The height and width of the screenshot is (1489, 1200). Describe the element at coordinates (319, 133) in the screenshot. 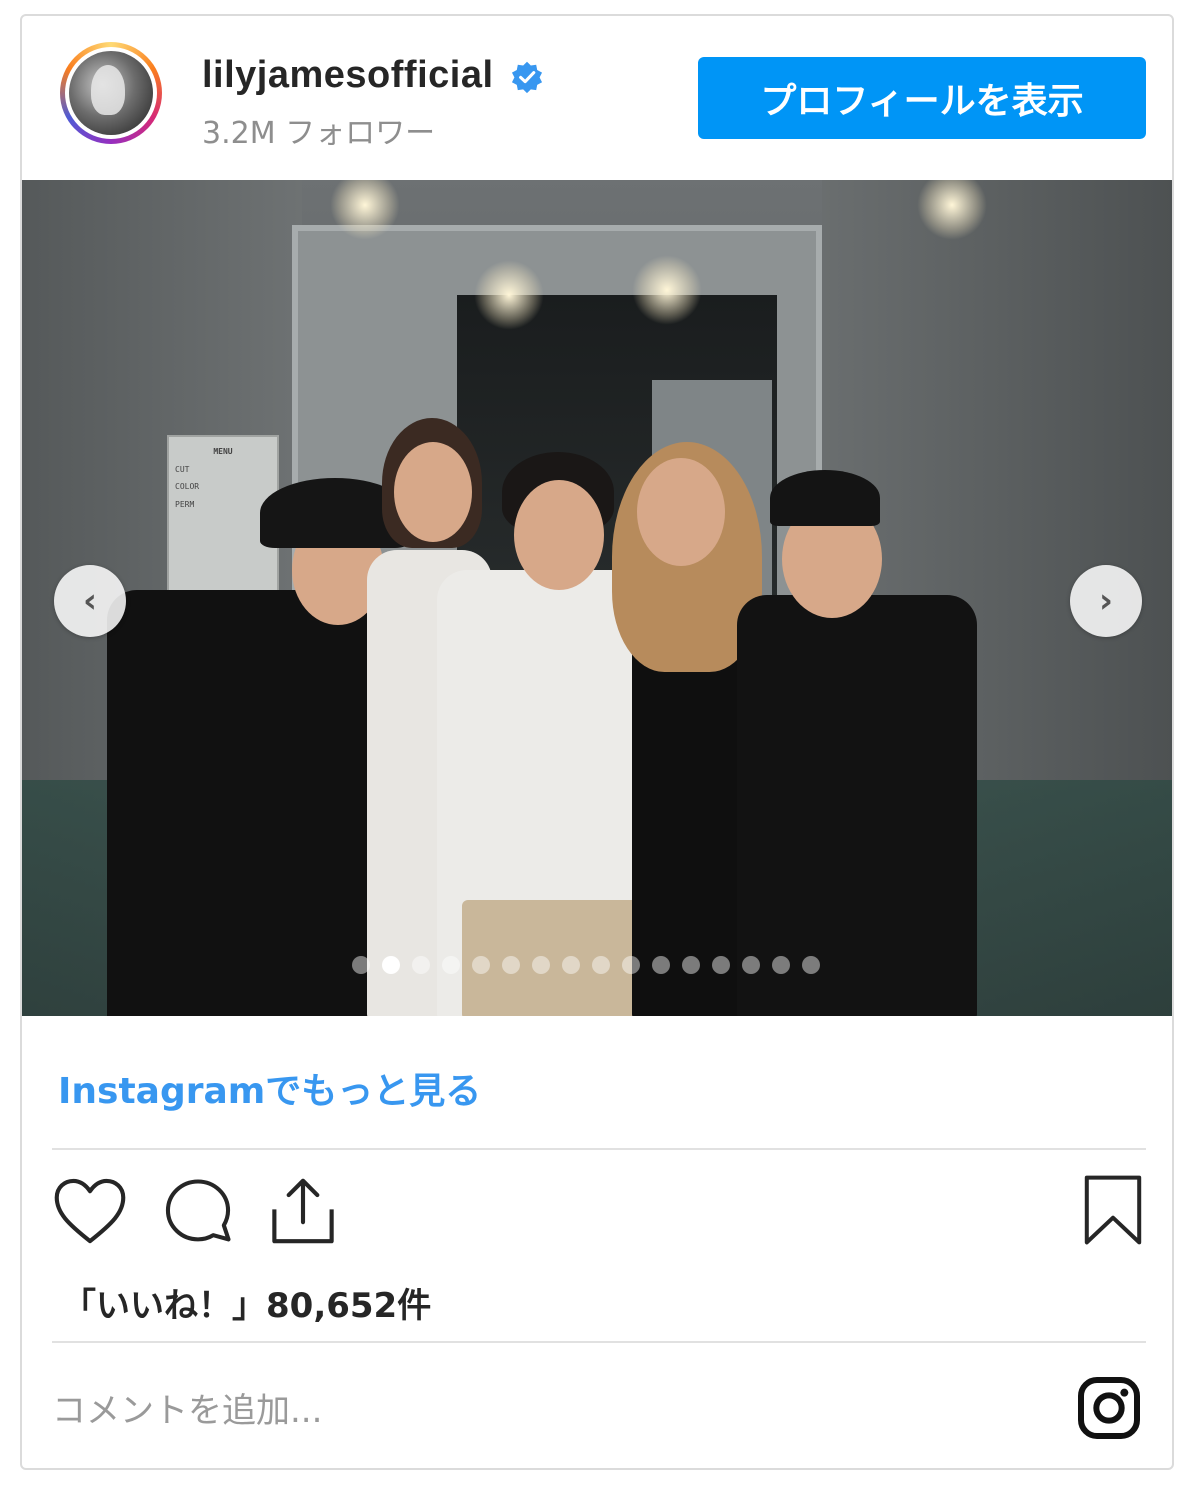

I see `follower-count: 3.2M フォロワー` at that location.